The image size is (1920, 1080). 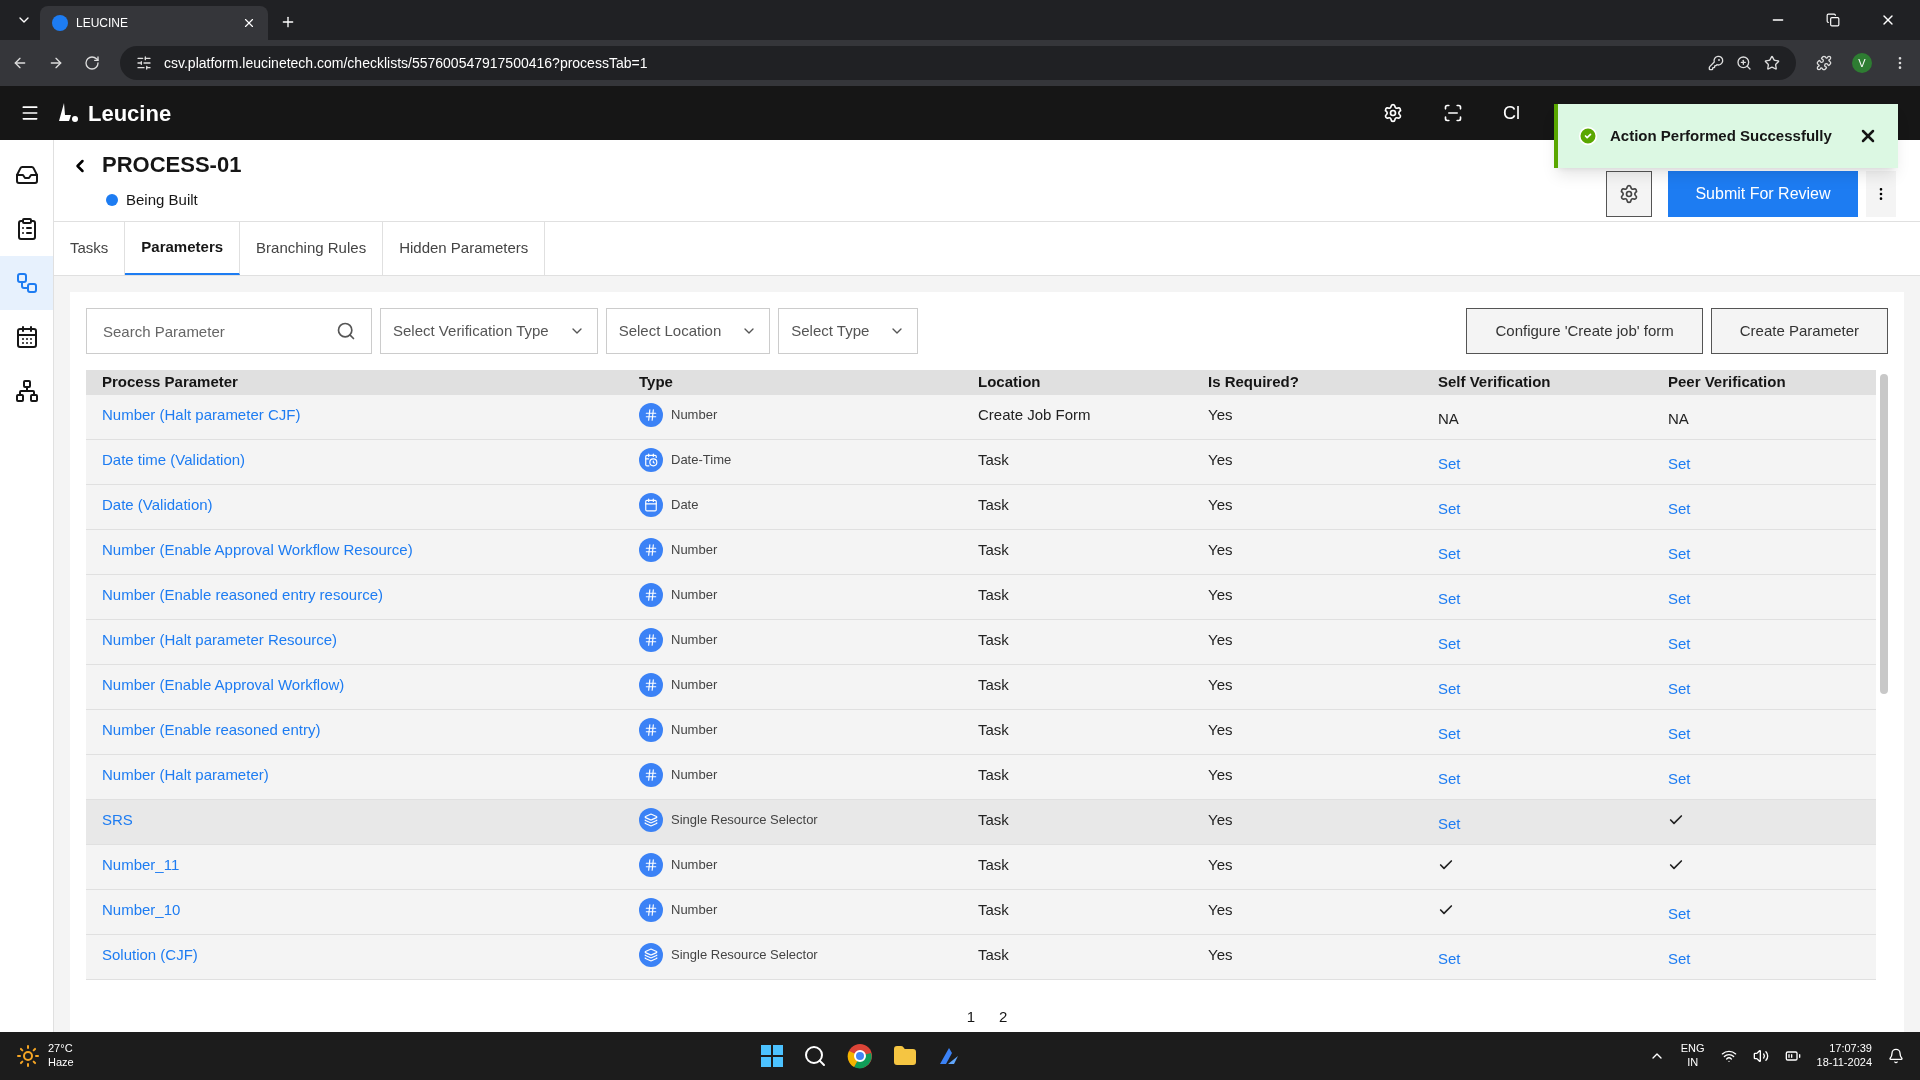 I want to click on forward-icon, so click(x=56, y=63).